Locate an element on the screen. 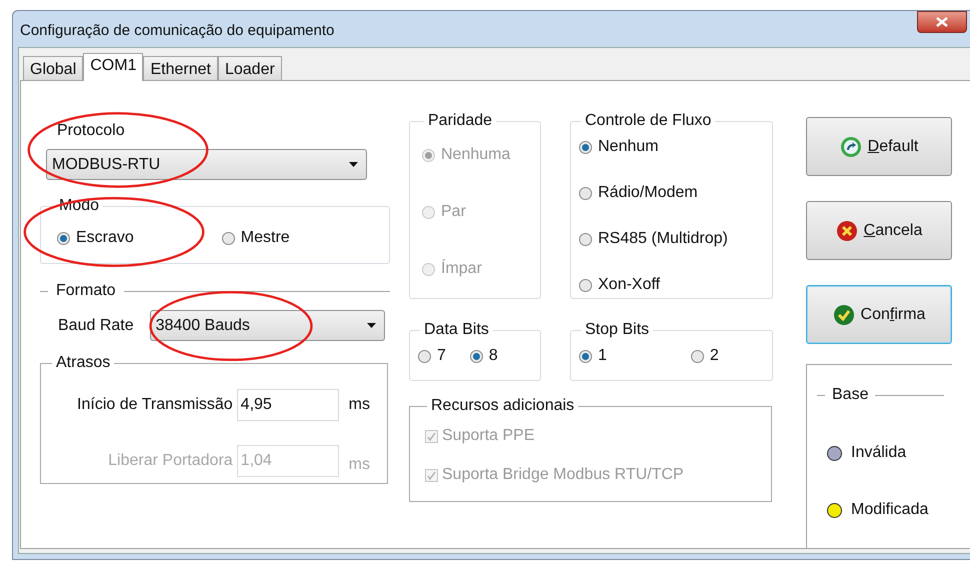 The height and width of the screenshot is (566, 970). legend-label: Inválida is located at coordinates (878, 453).